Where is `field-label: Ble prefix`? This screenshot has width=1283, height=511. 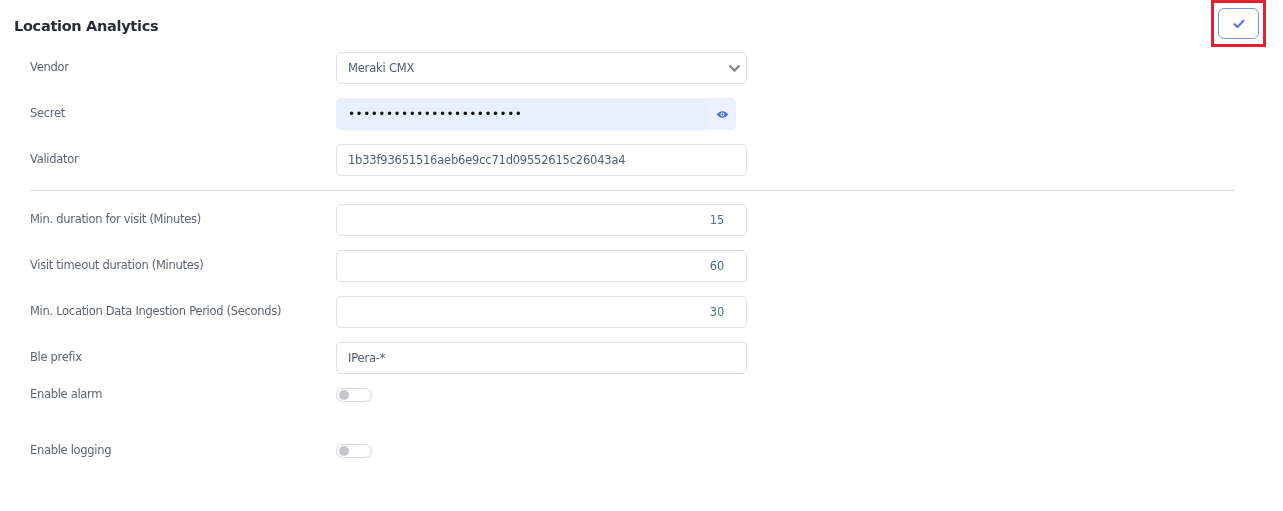
field-label: Ble prefix is located at coordinates (56, 356).